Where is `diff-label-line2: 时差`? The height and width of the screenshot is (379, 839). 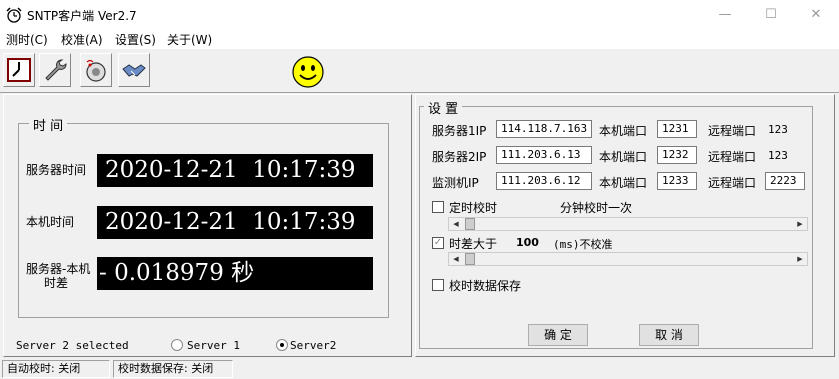
diff-label-line2: 时差 is located at coordinates (56, 283).